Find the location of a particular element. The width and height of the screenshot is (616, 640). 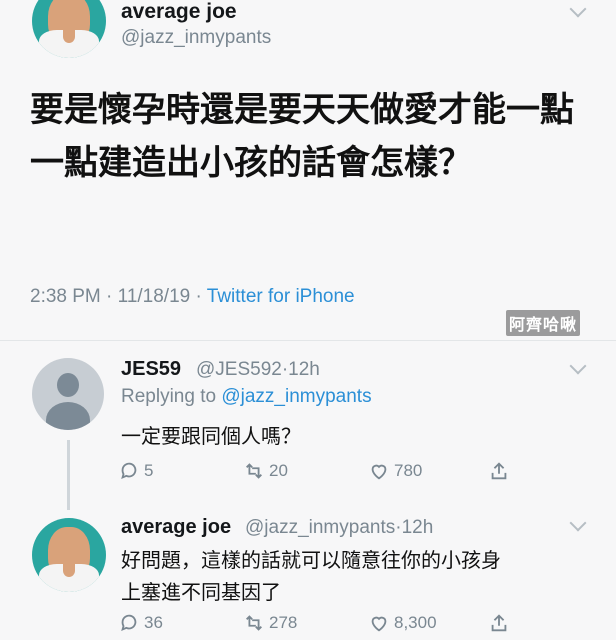

reply-button: 5 is located at coordinates (135, 471).